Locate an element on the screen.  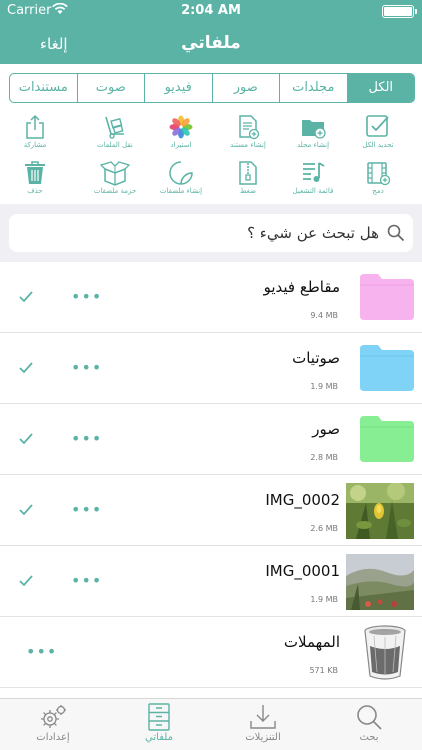
playlist-label: قائمة التشغيل is located at coordinates (313, 191).